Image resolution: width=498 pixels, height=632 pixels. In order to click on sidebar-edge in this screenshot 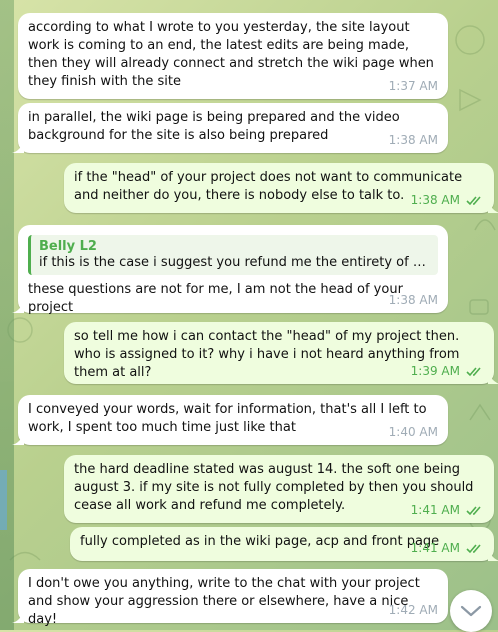, I will do `click(7, 315)`.